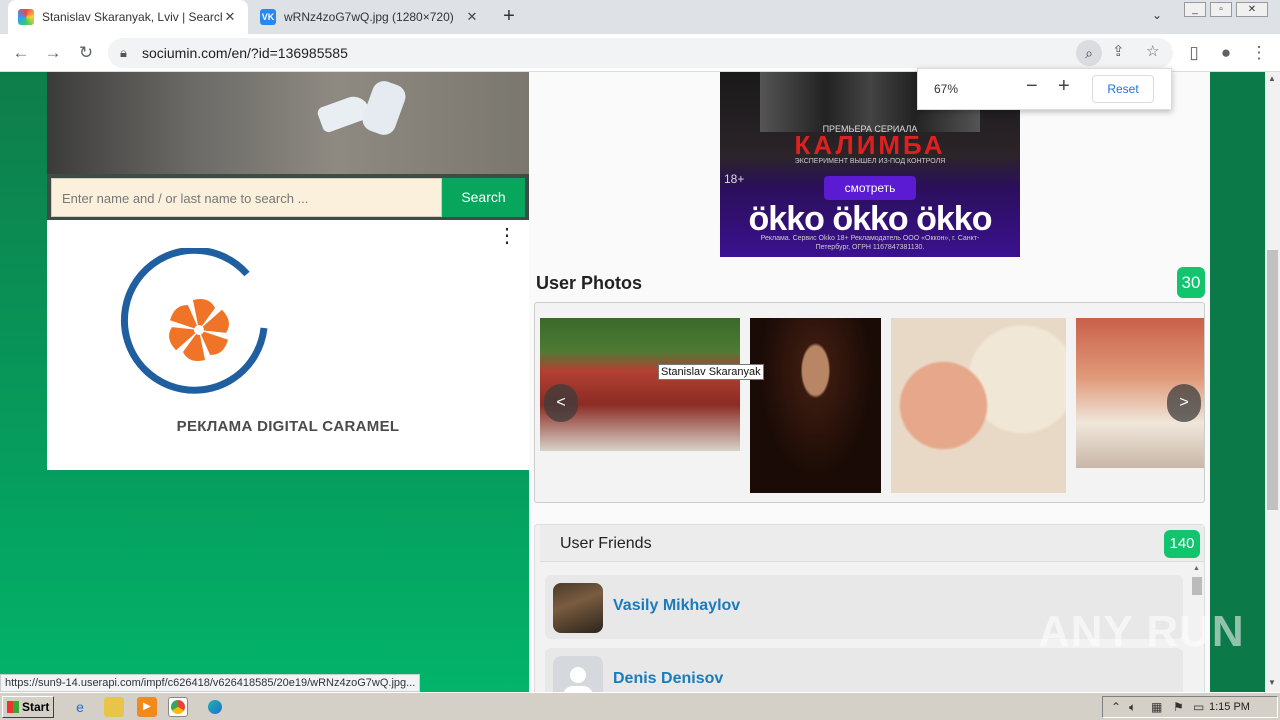  What do you see at coordinates (483, 197) in the screenshot?
I see `search-button: Search` at bounding box center [483, 197].